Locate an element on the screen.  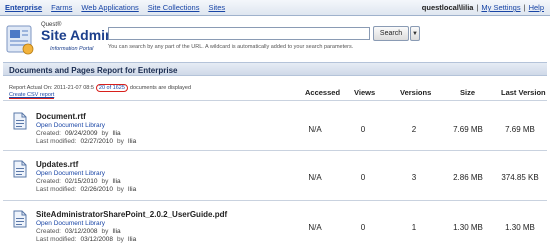
nav-farms: Farms is located at coordinates (61, 7).